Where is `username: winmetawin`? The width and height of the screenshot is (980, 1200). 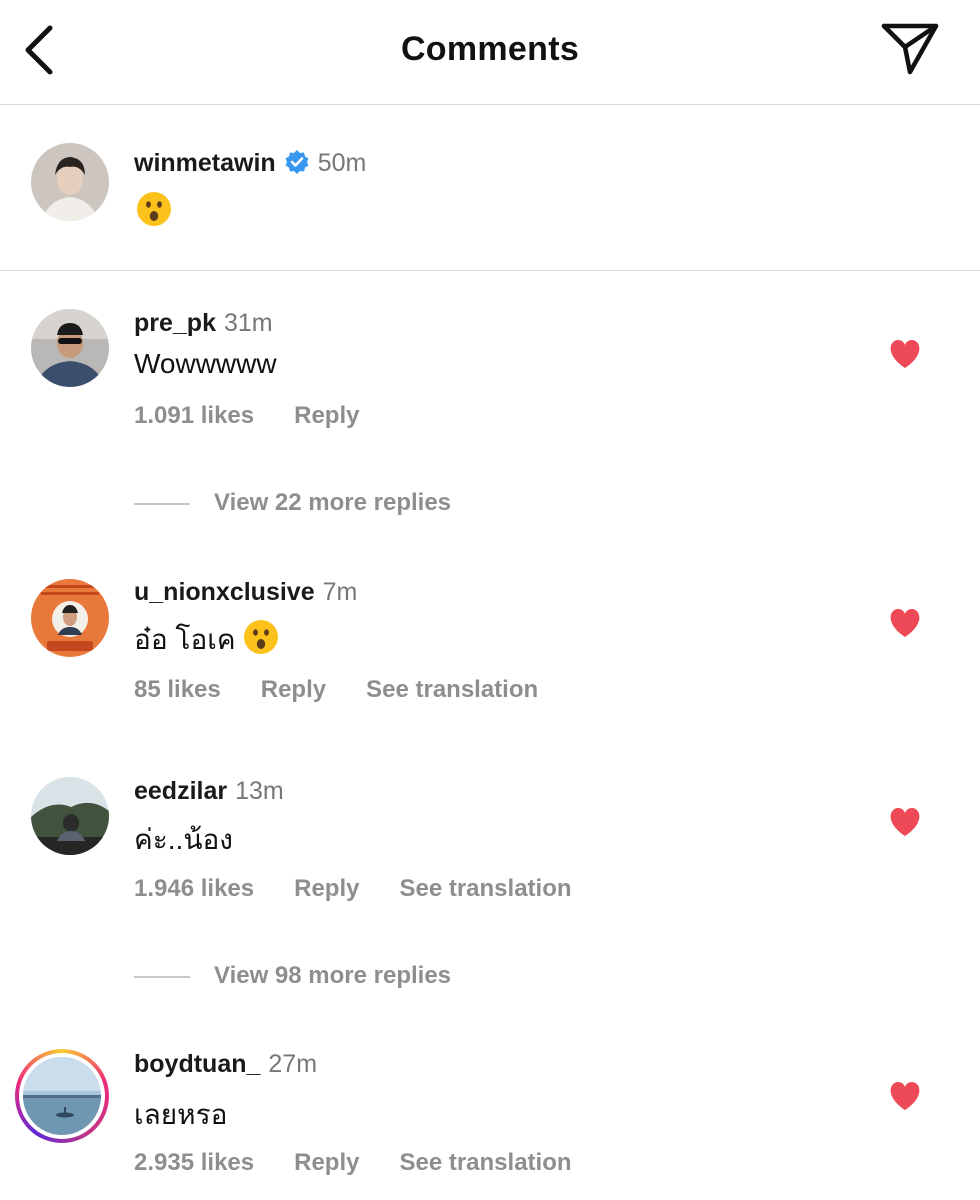 username: winmetawin is located at coordinates (205, 163).